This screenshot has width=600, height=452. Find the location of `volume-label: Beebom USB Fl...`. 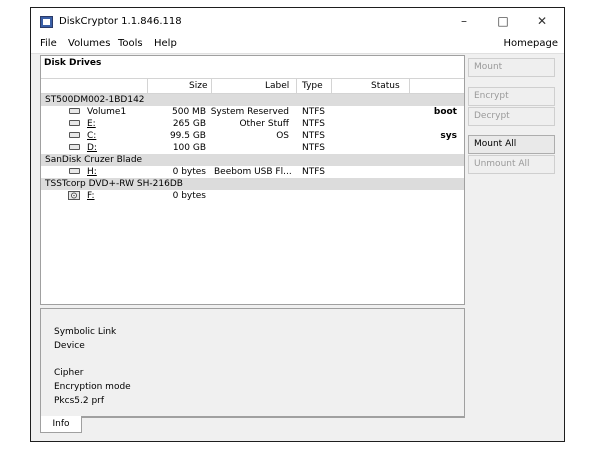

volume-label: Beebom USB Fl... is located at coordinates (253, 172).